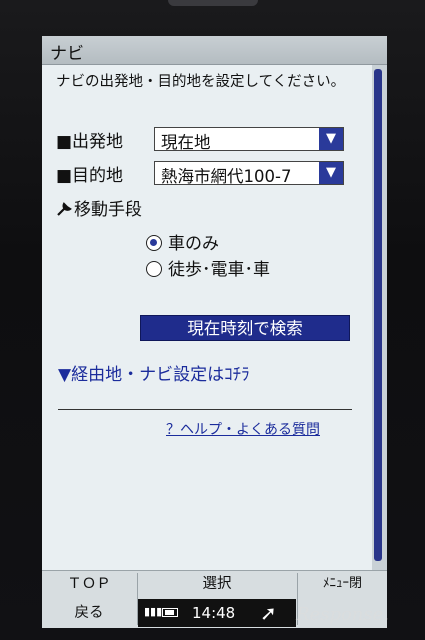  I want to click on divider, so click(205, 409).